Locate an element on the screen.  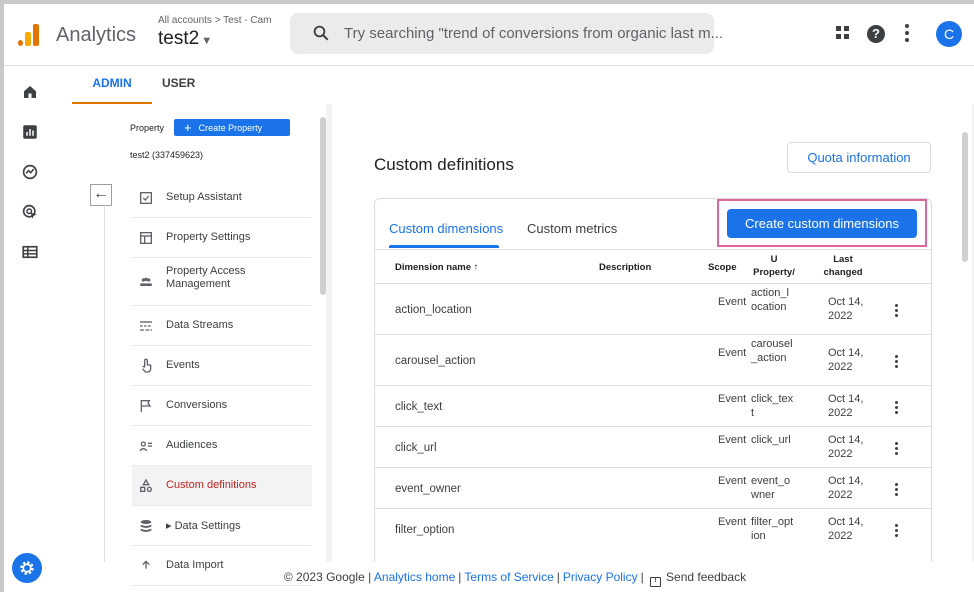
column-header-parameter-line2: Property/ is located at coordinates (774, 272).